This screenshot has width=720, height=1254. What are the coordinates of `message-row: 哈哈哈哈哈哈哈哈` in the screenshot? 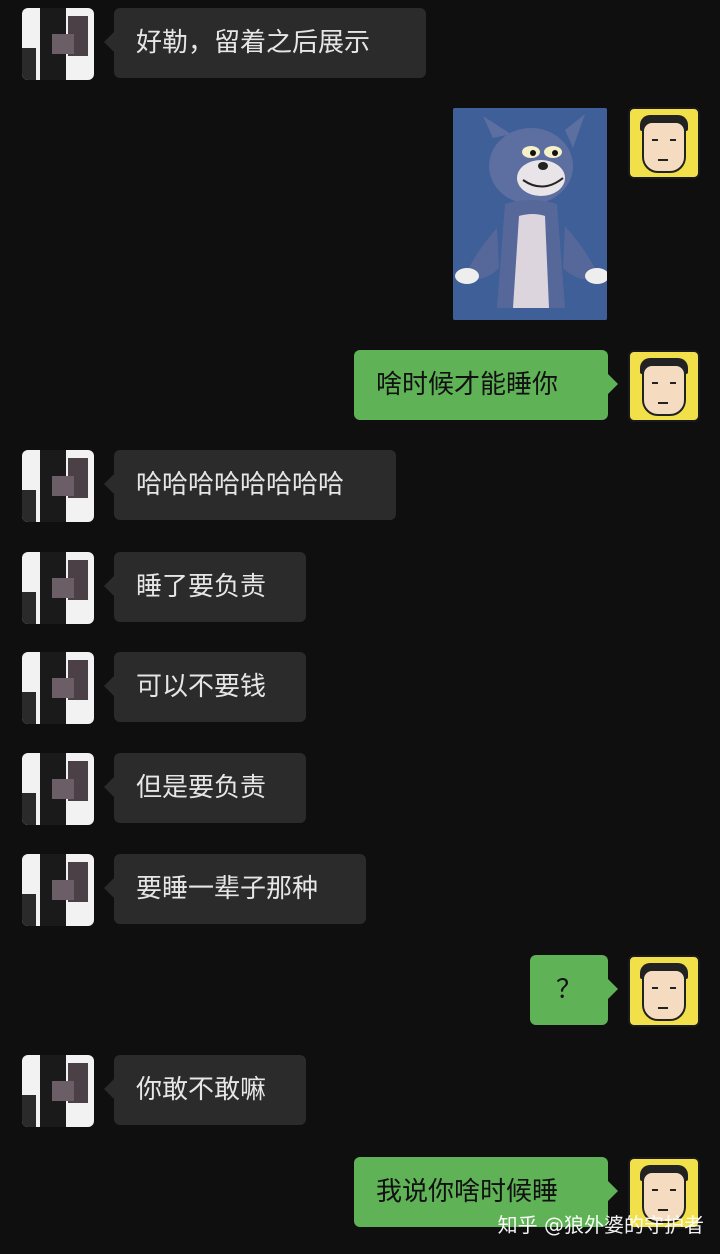 It's located at (360, 486).